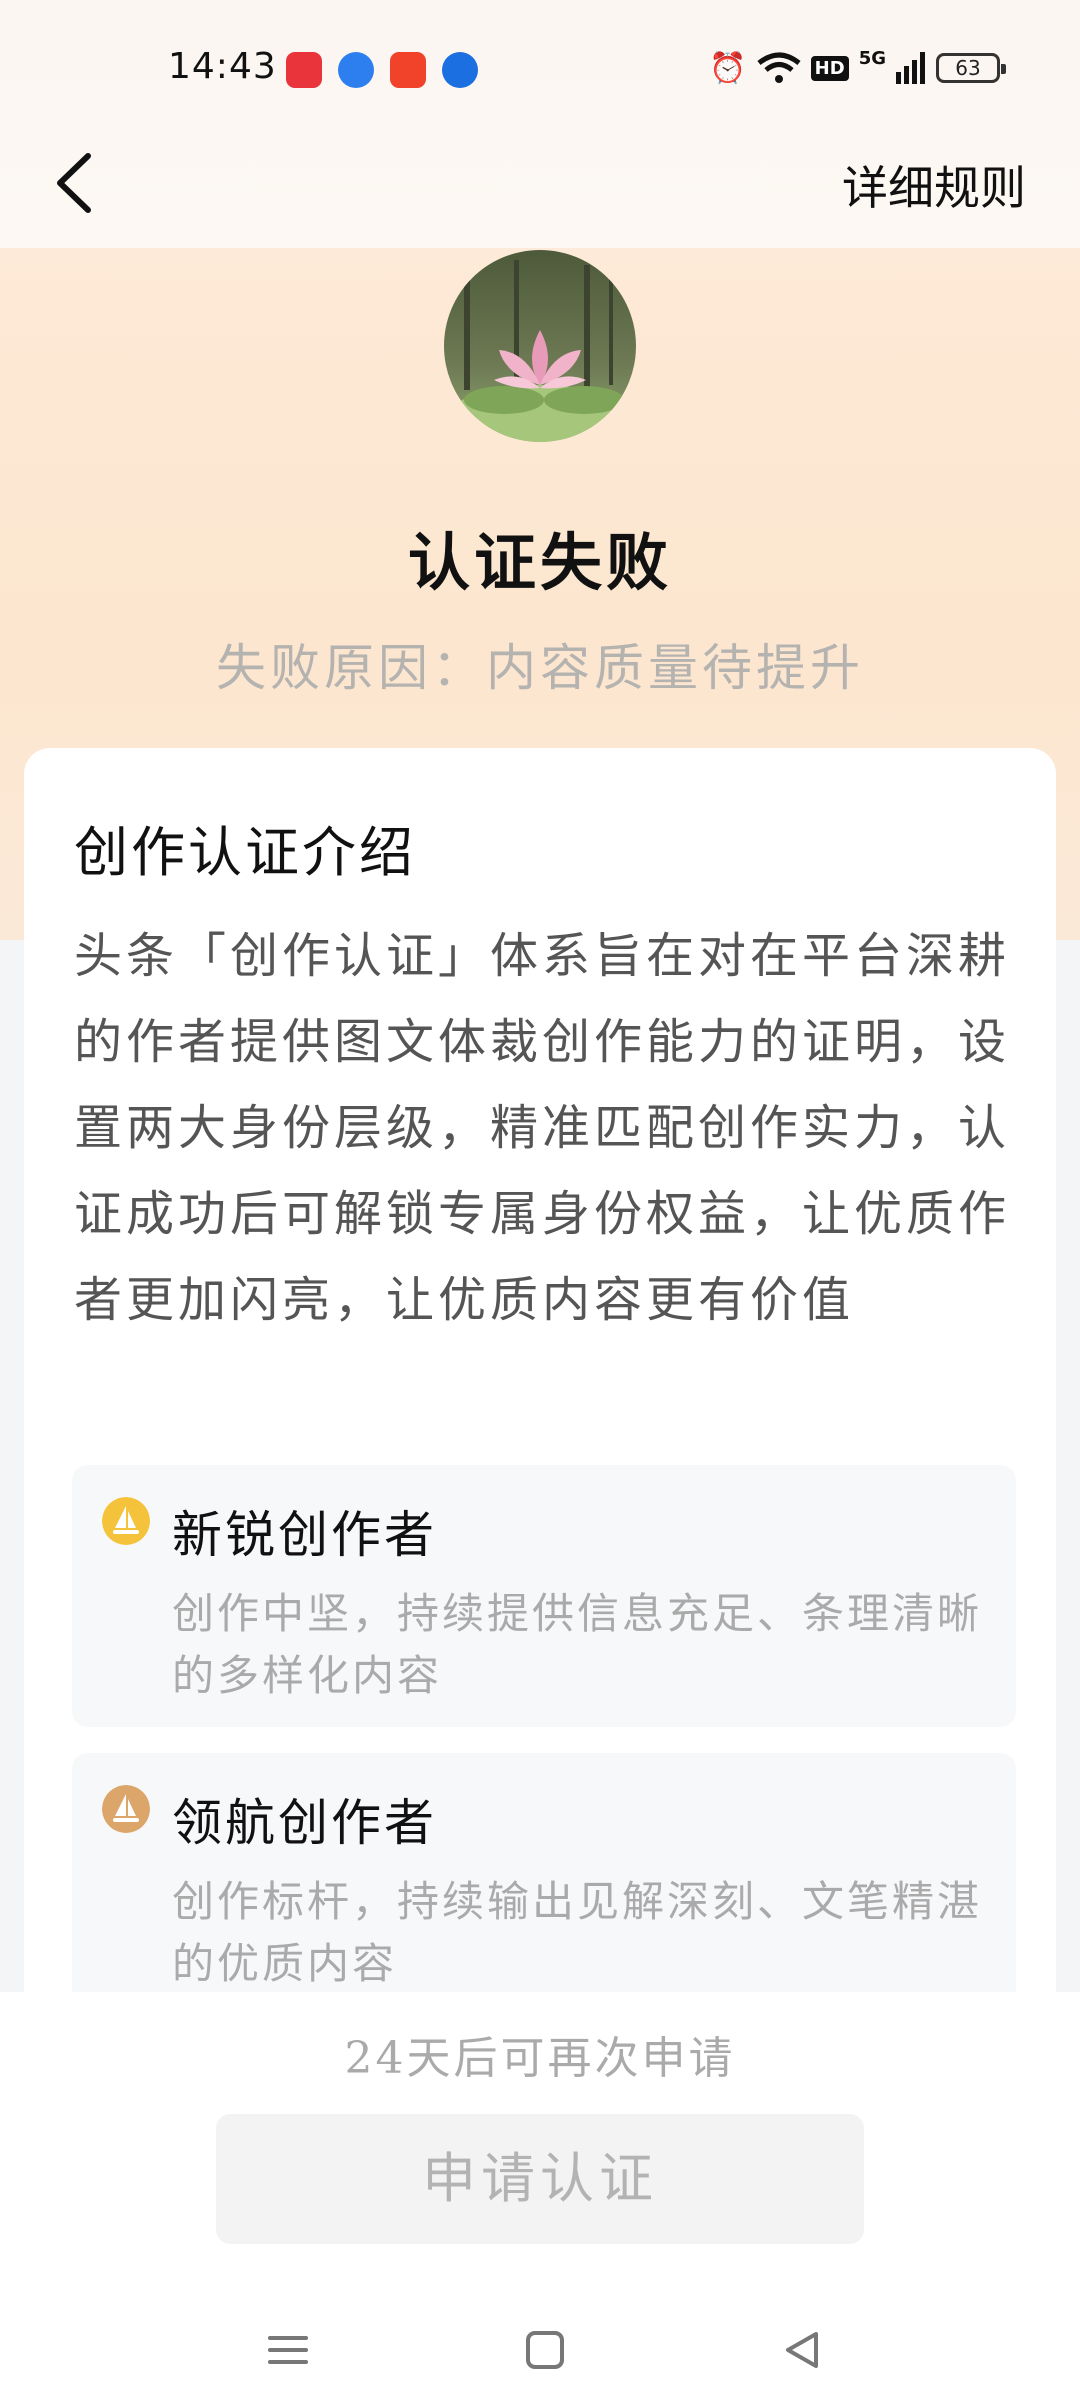 The image size is (1080, 2400). I want to click on page-title: 认证失败, so click(539, 562).